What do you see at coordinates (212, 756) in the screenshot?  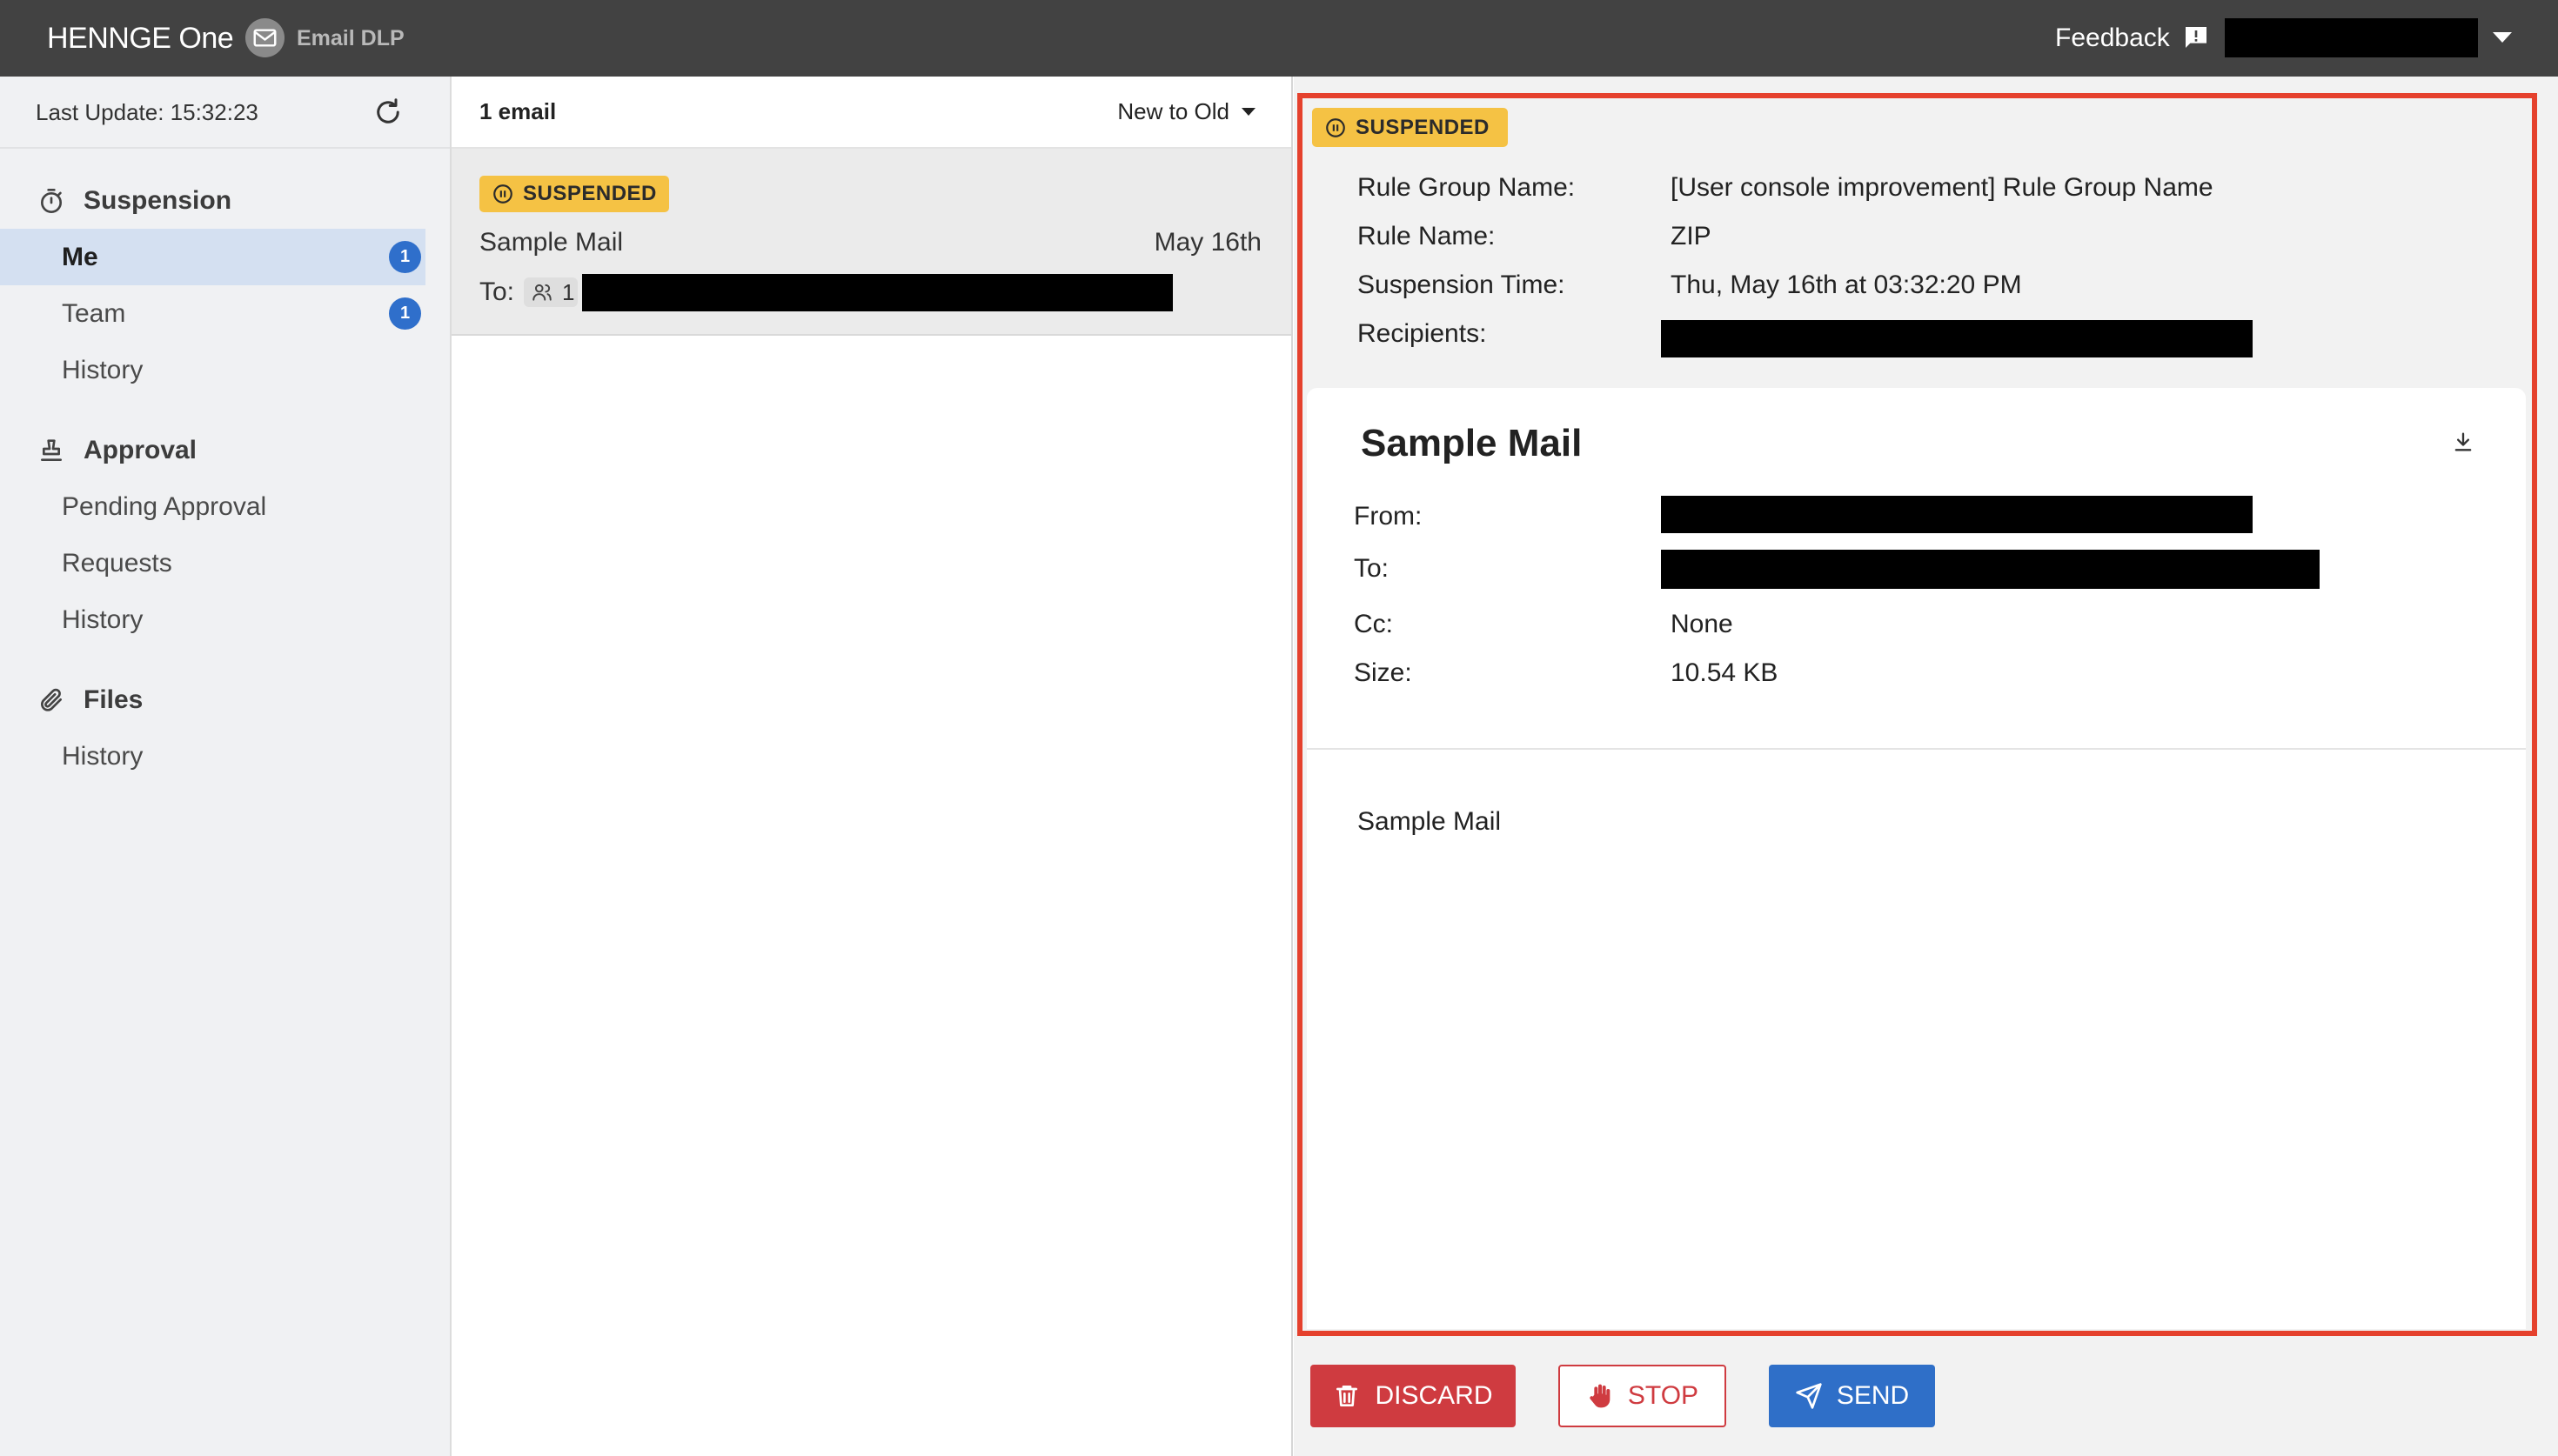 I see `sidebar-item-files-history: History` at bounding box center [212, 756].